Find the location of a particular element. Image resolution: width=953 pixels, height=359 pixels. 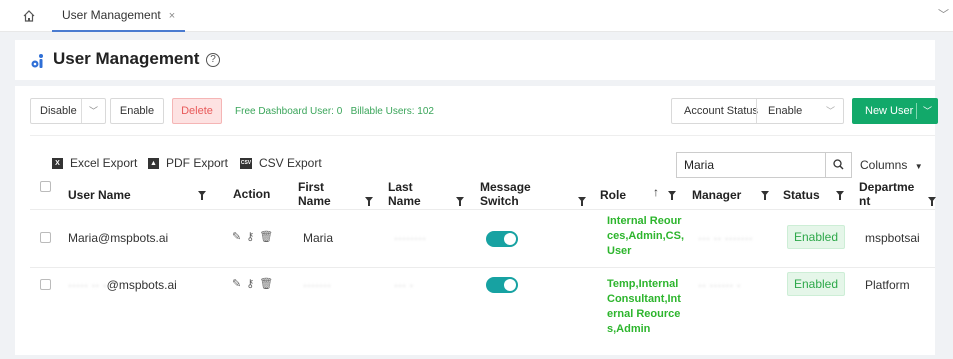

header-first-name: First Name is located at coordinates (314, 194).